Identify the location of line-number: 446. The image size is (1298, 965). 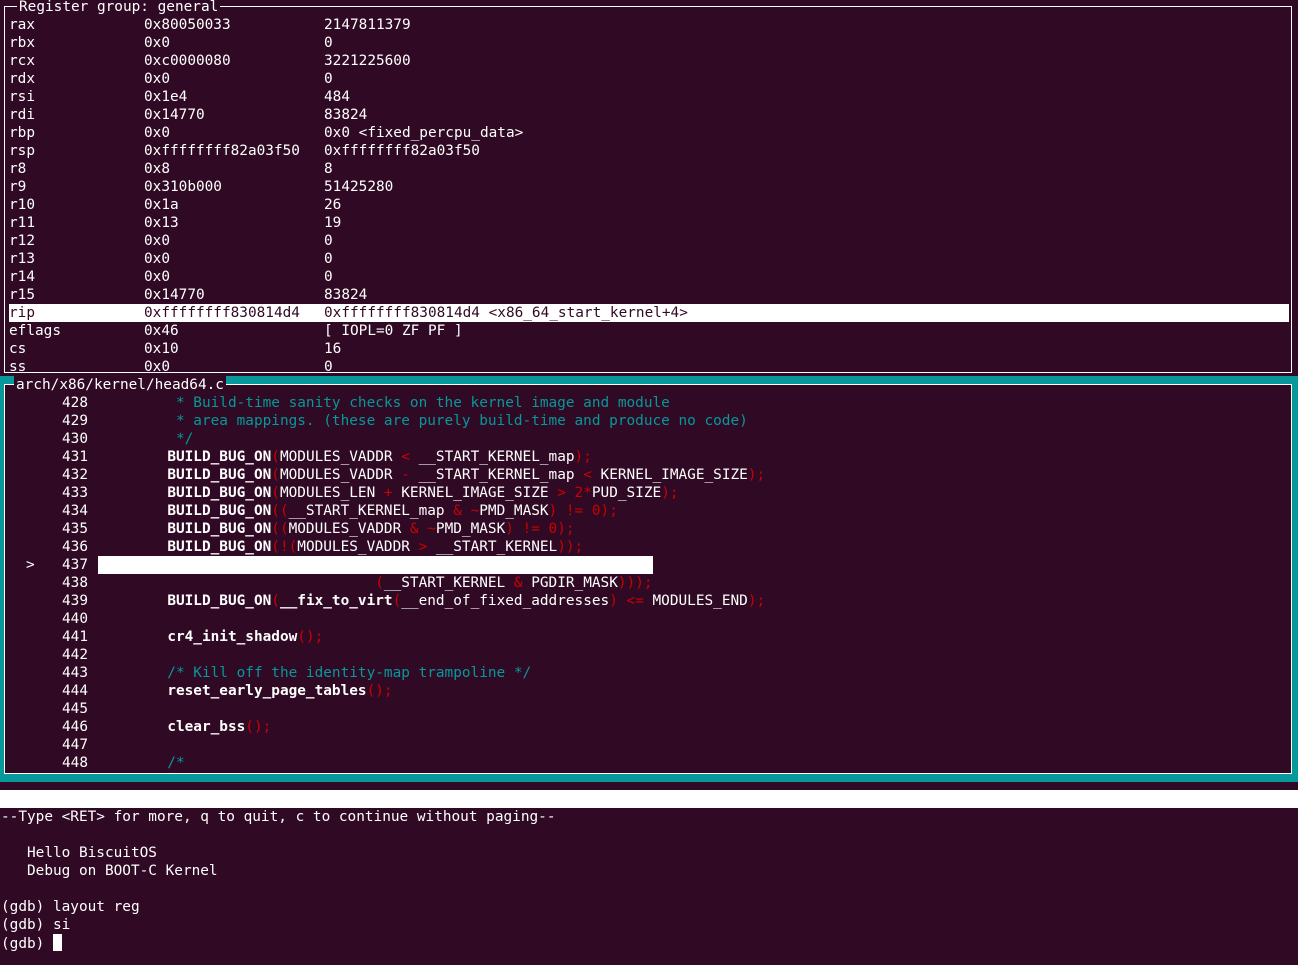
(75, 727).